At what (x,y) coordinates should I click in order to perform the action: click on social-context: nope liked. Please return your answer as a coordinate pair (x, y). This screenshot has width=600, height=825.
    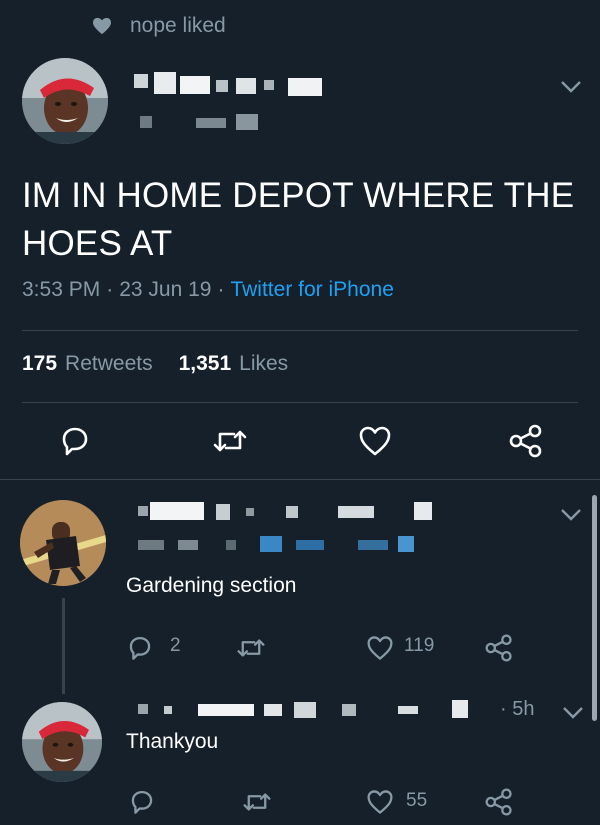
    Looking at the image, I should click on (159, 26).